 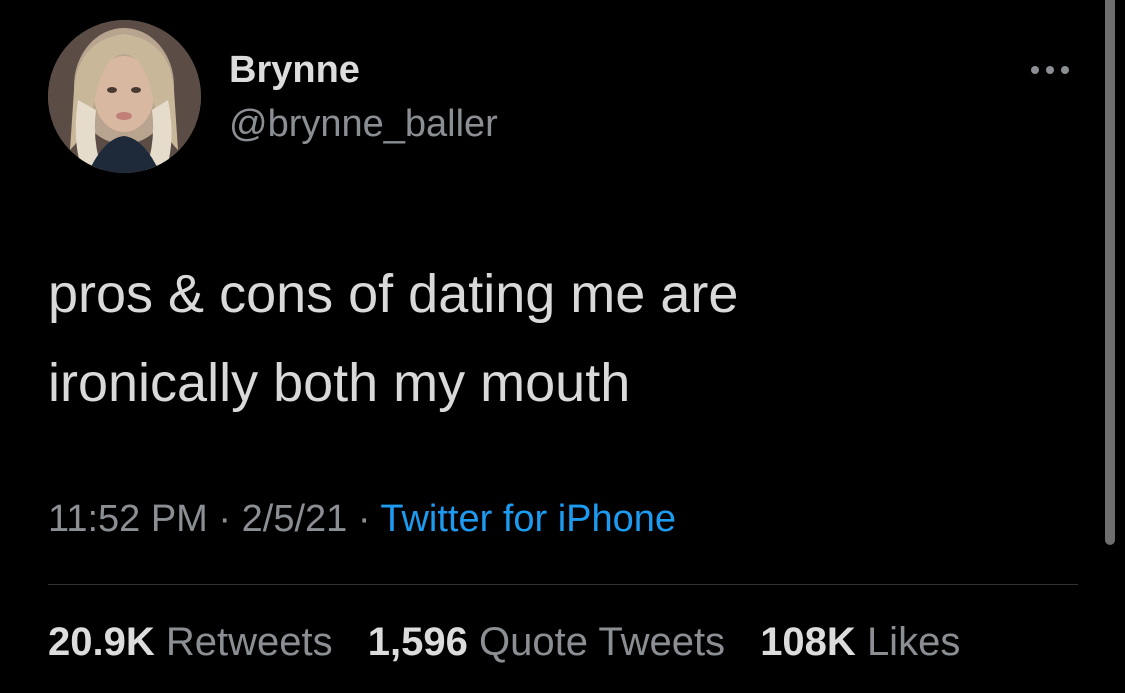 What do you see at coordinates (128, 519) in the screenshot?
I see `tweet-time: 11:52 PM` at bounding box center [128, 519].